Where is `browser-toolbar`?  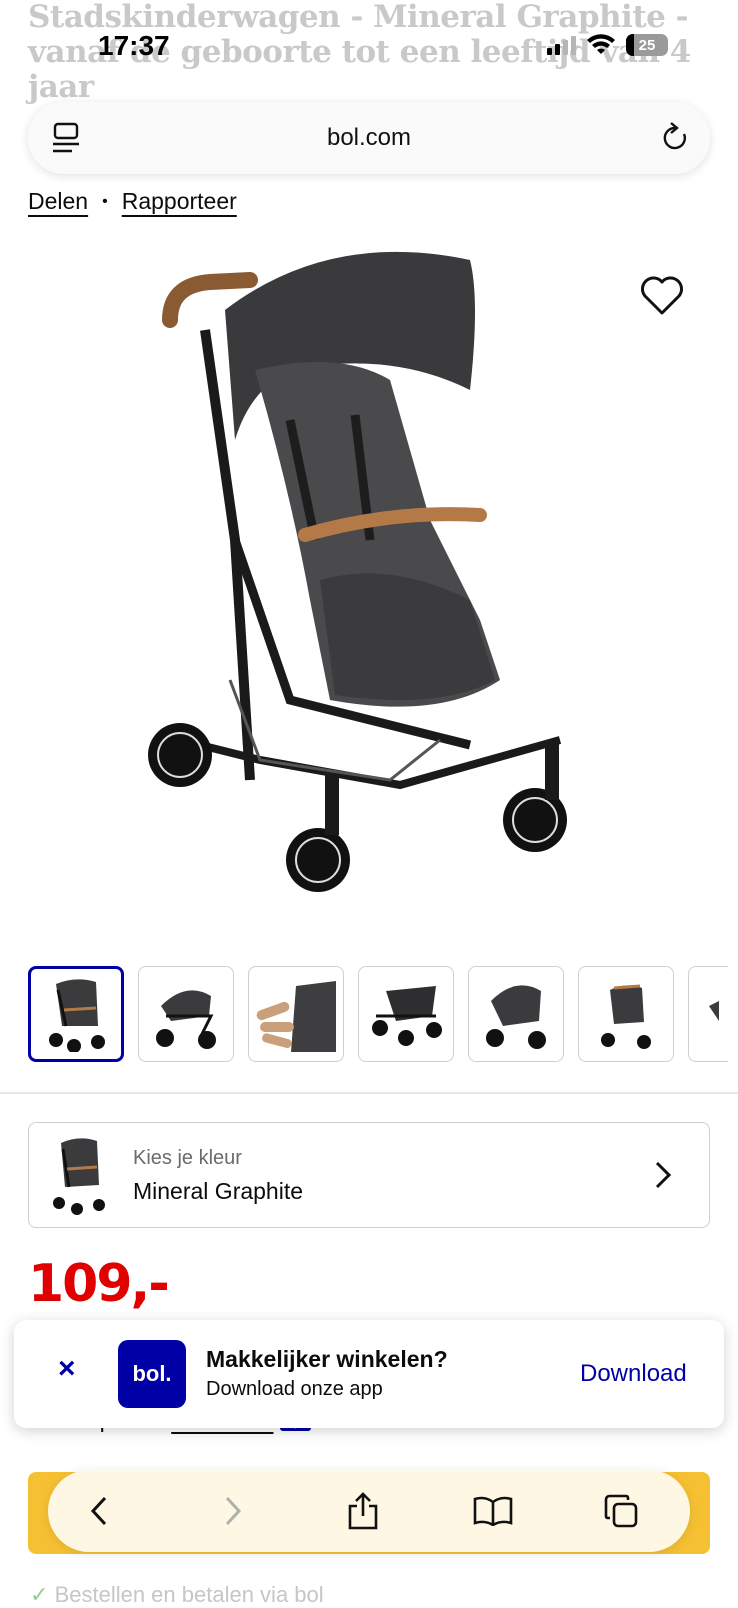 browser-toolbar is located at coordinates (369, 1511).